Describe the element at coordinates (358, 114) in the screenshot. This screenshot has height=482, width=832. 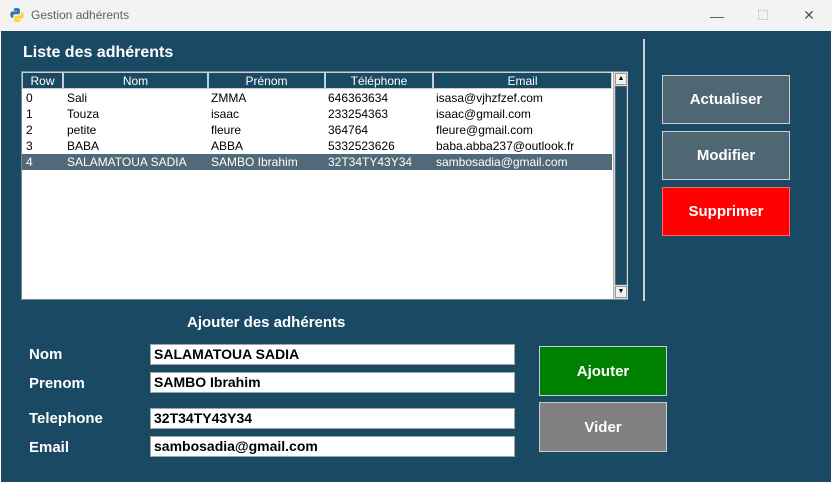
I see `cell-telephone: 233254363` at that location.